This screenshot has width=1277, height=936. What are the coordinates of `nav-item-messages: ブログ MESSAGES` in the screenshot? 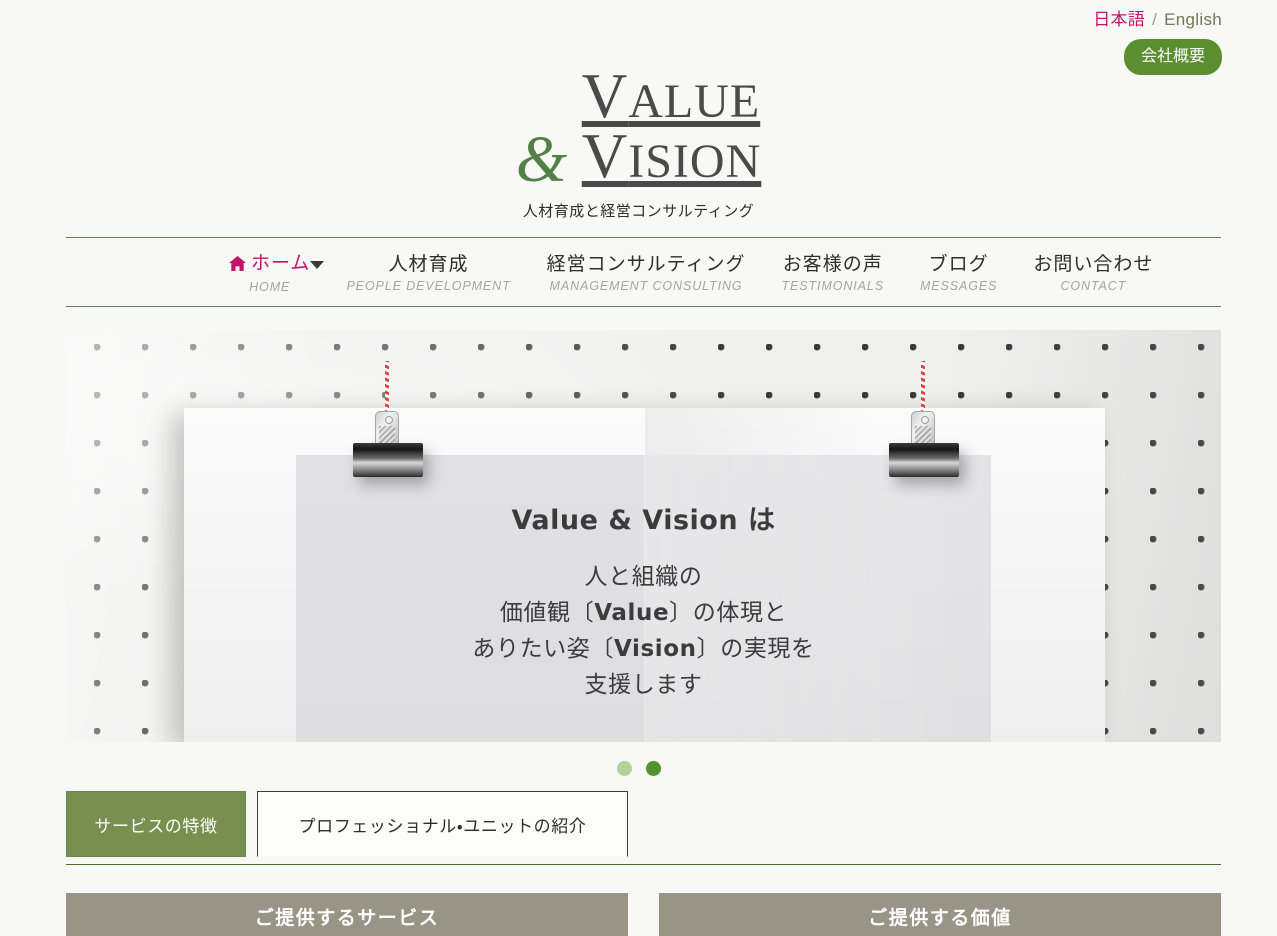 It's located at (958, 272).